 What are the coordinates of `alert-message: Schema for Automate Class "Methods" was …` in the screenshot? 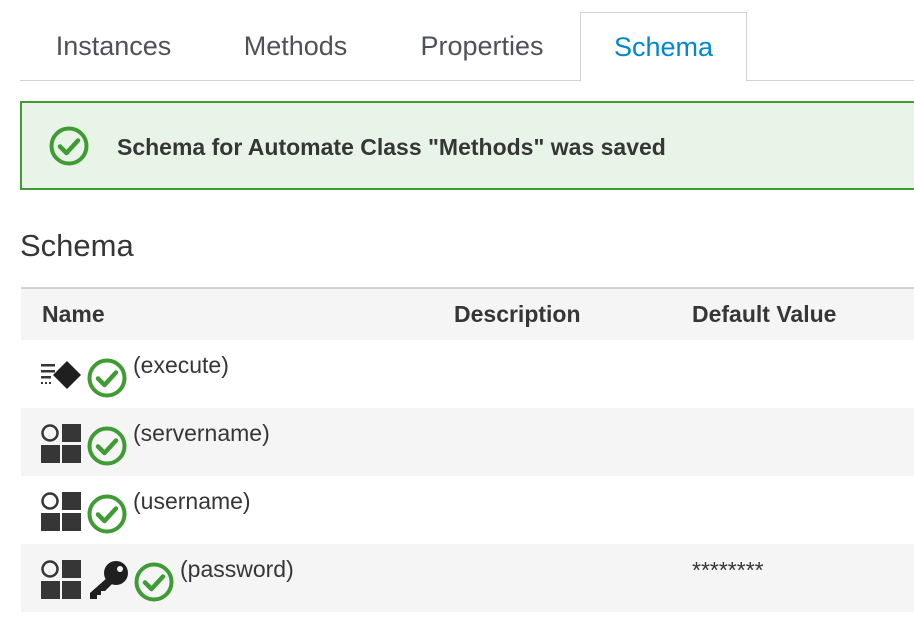 It's located at (391, 147).